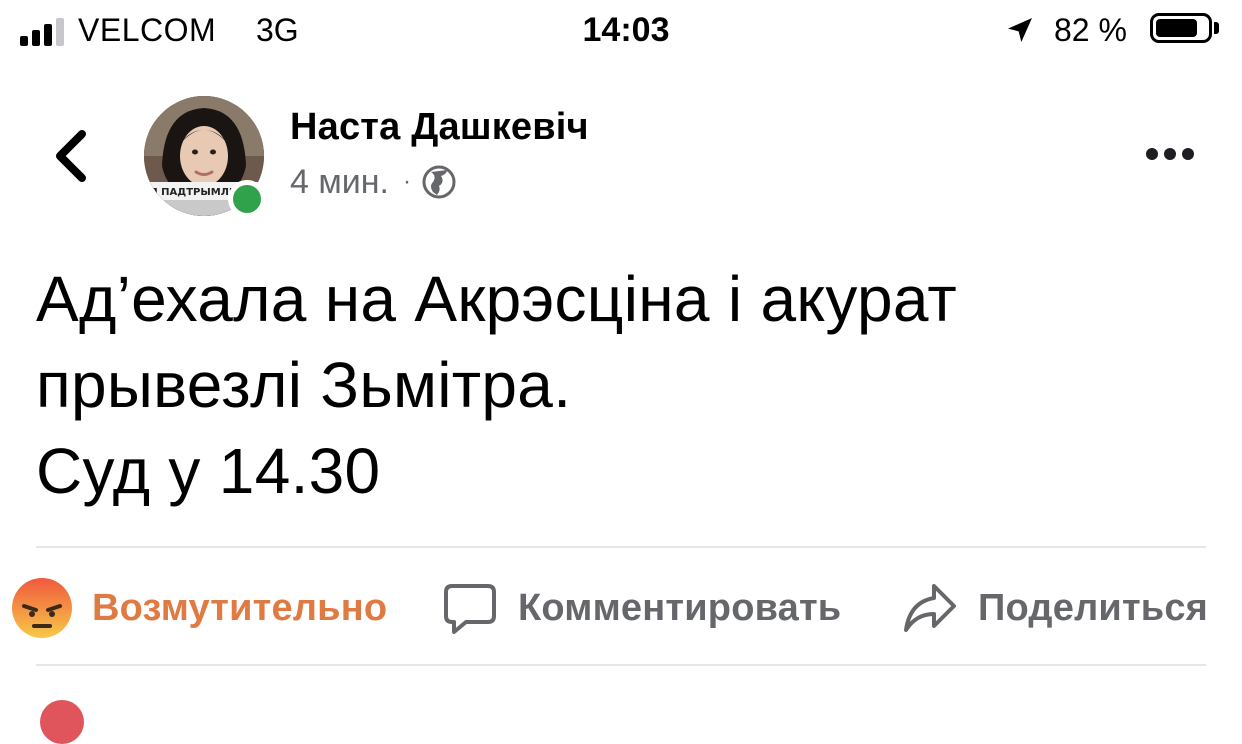  I want to click on comment-label: Комментировать, so click(680, 607).